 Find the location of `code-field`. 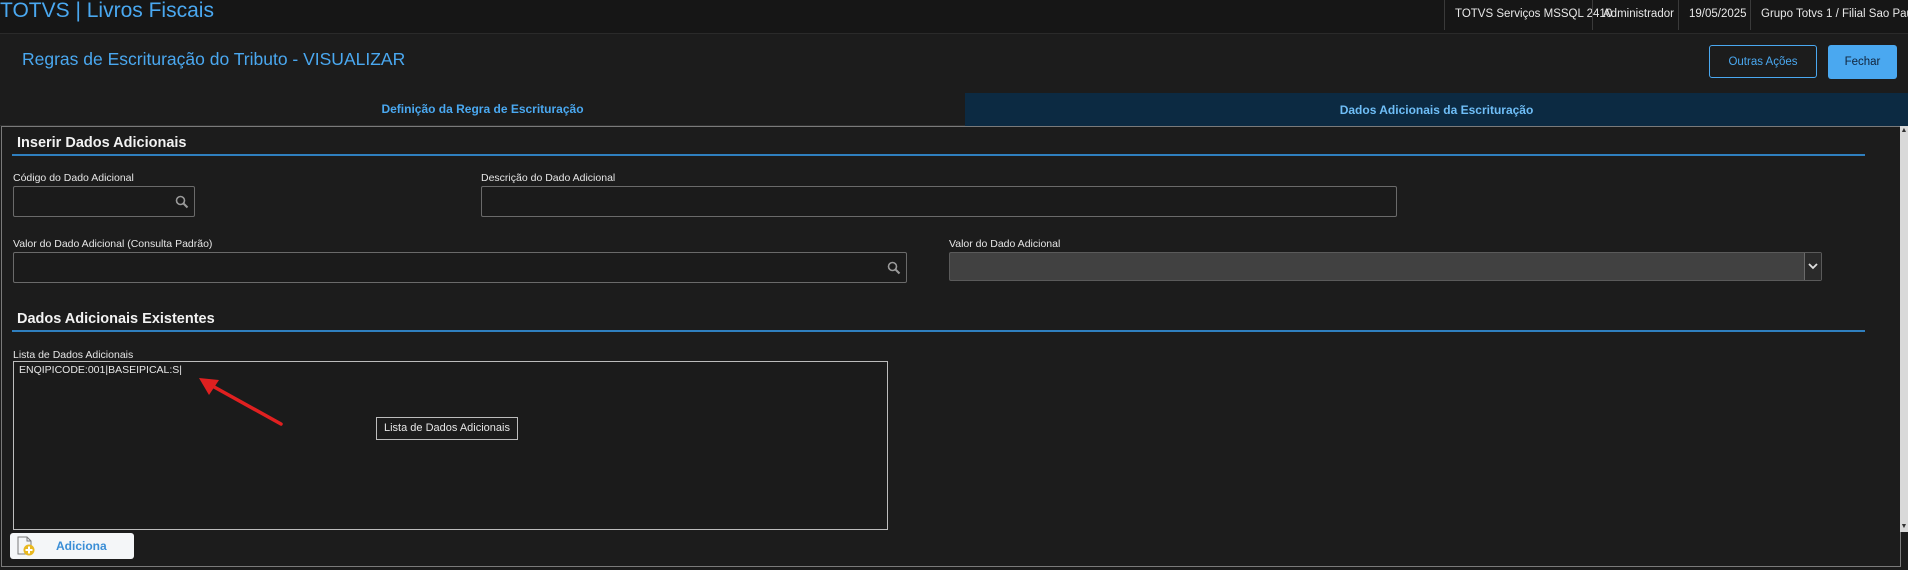

code-field is located at coordinates (104, 201).